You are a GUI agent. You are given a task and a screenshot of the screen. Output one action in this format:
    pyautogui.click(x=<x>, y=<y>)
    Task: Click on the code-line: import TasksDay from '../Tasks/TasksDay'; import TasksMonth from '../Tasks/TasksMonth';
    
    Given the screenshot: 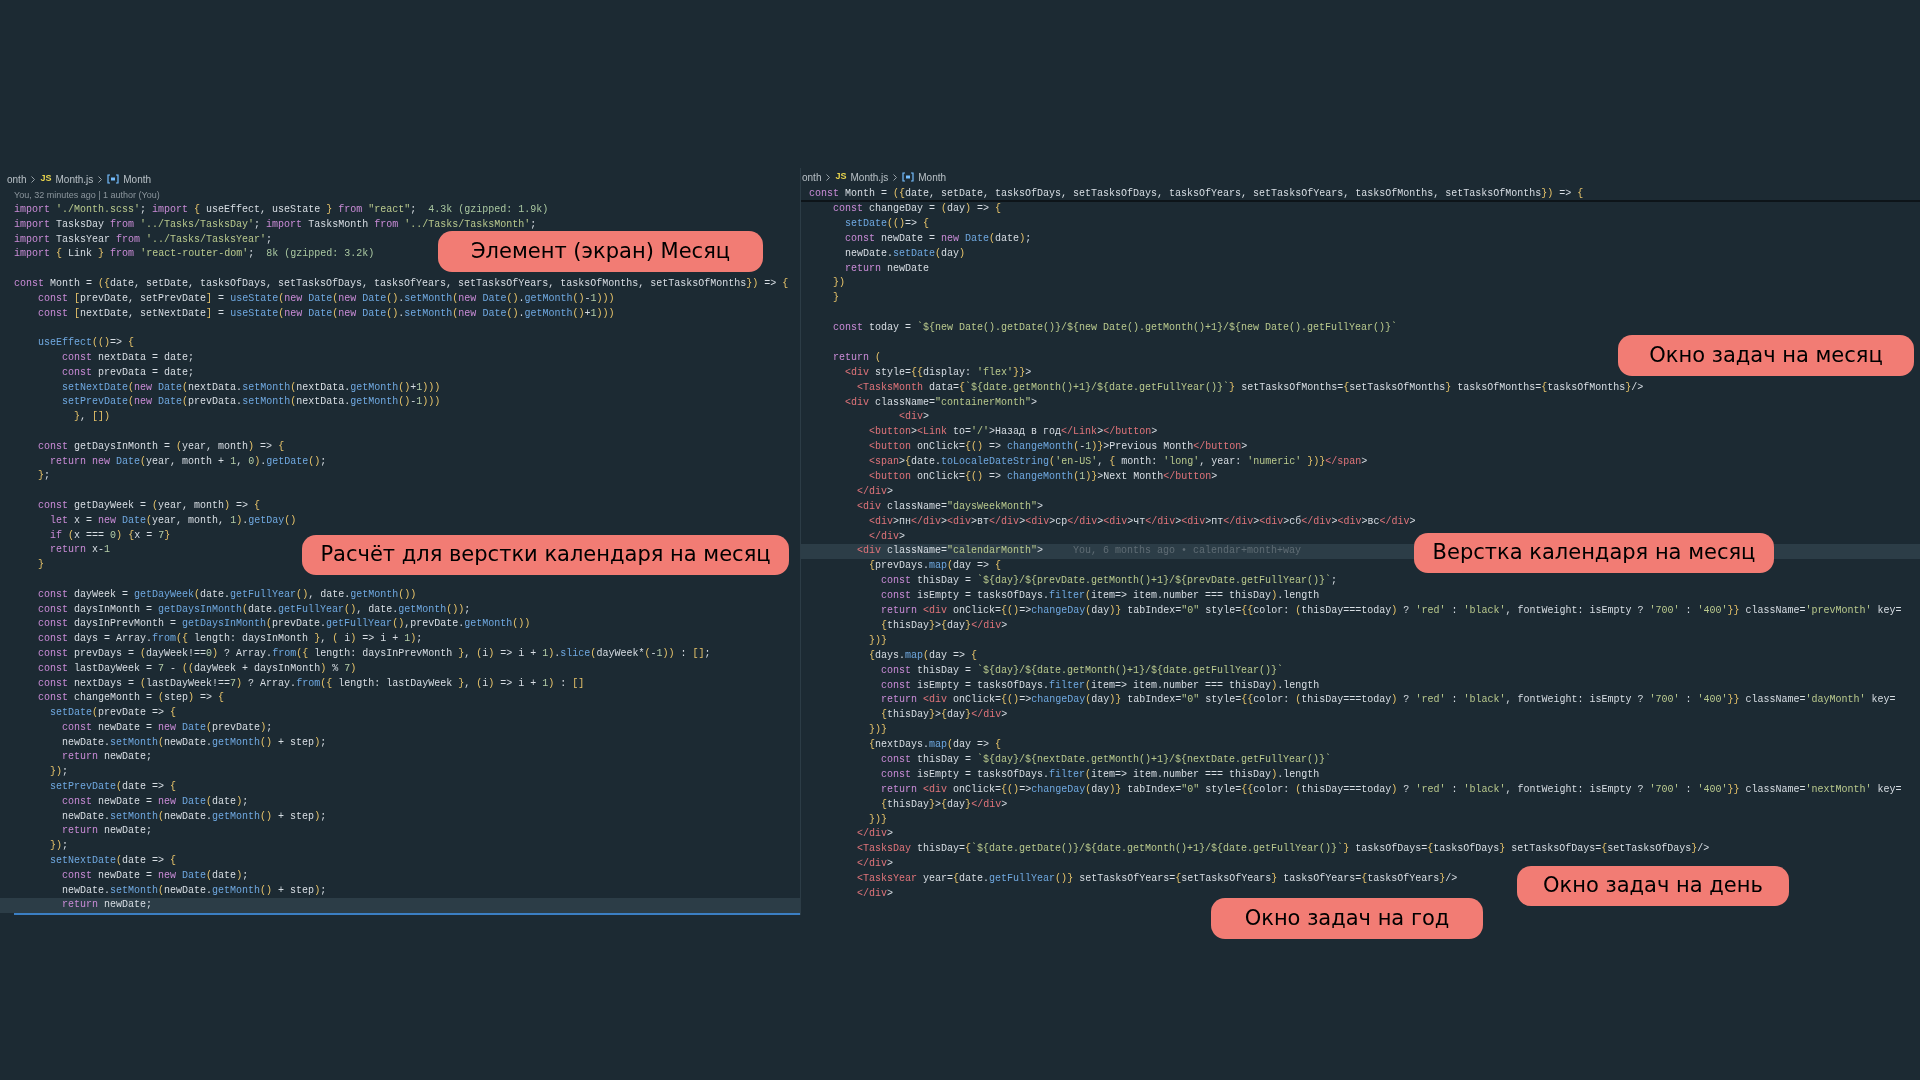 What is the action you would take?
    pyautogui.click(x=275, y=224)
    